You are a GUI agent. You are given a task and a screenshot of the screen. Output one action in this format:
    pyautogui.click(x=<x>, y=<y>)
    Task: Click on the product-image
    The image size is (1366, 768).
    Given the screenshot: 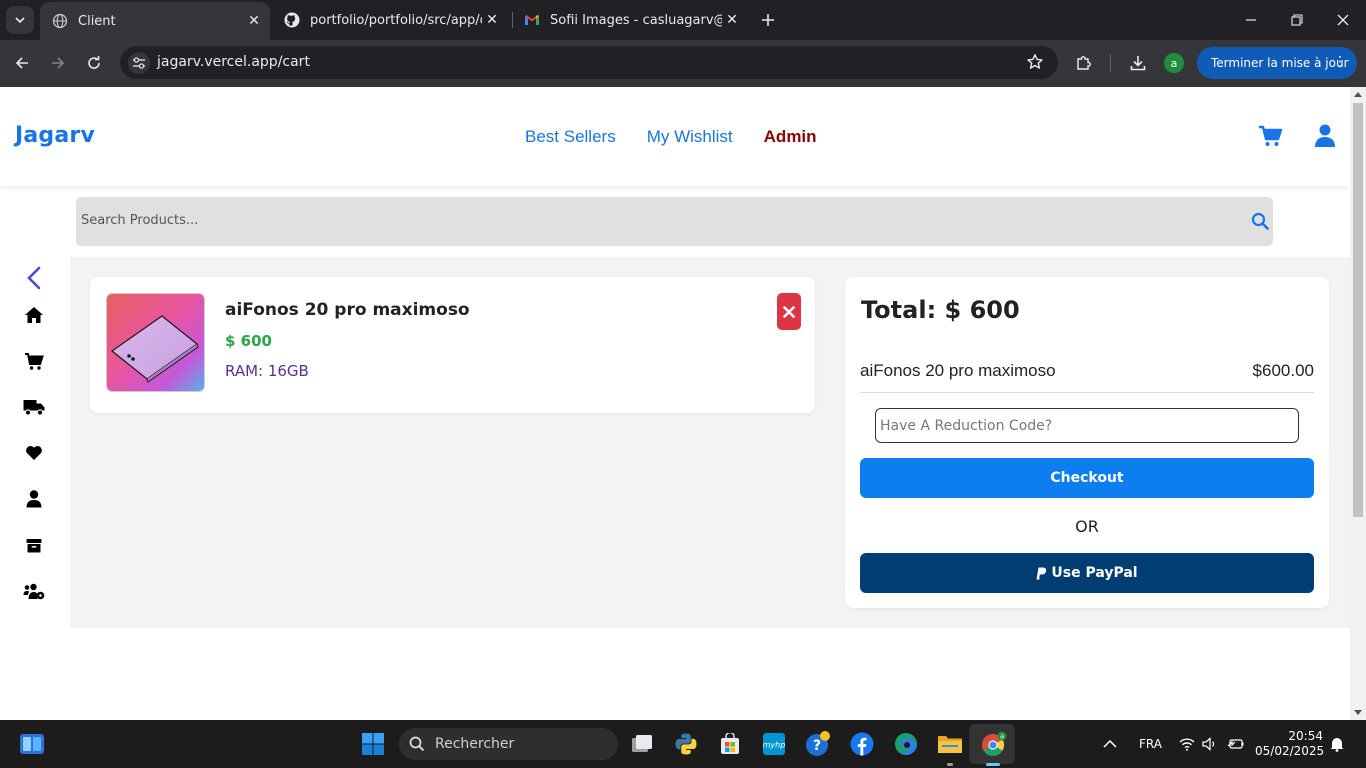 What is the action you would take?
    pyautogui.click(x=155, y=342)
    